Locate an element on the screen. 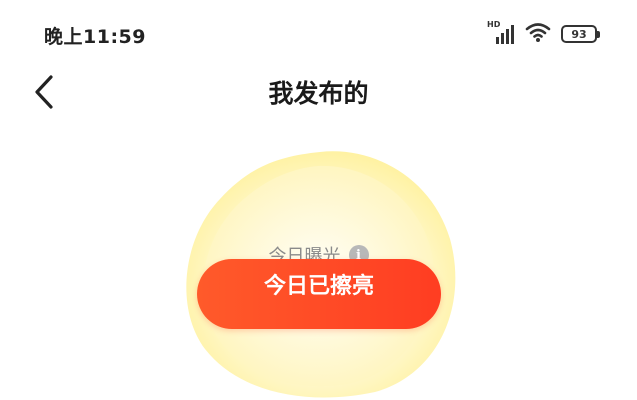  status-time: 晚上11:59 is located at coordinates (95, 37).